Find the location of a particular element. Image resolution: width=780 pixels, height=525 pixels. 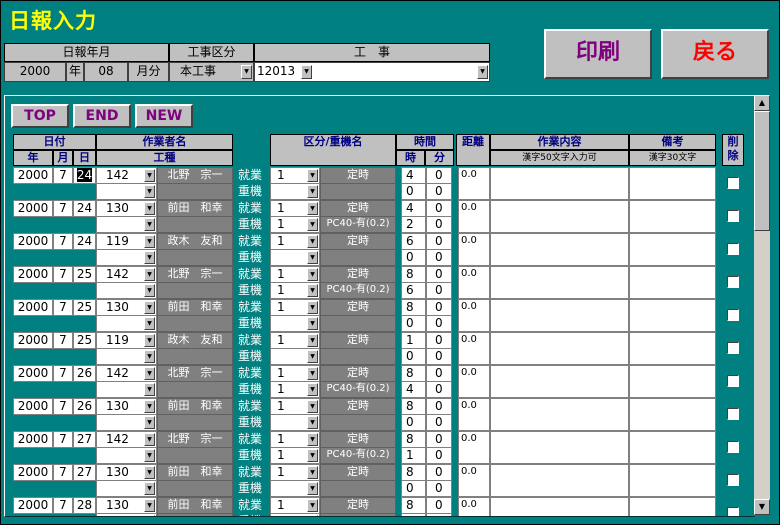

year-field: 2000 is located at coordinates (35, 72).